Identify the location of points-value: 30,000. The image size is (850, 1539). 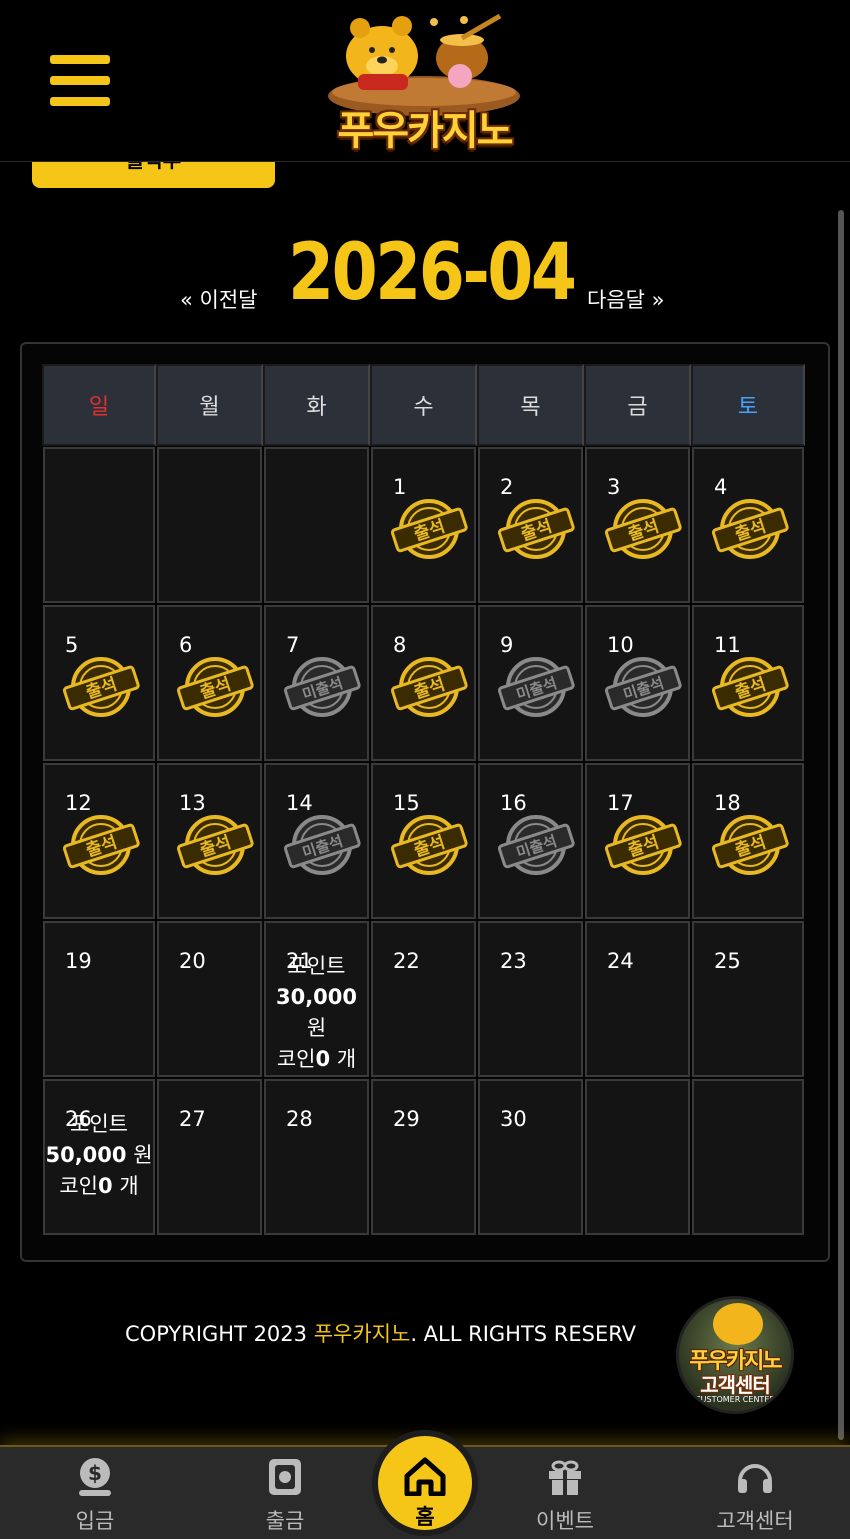
(316, 997).